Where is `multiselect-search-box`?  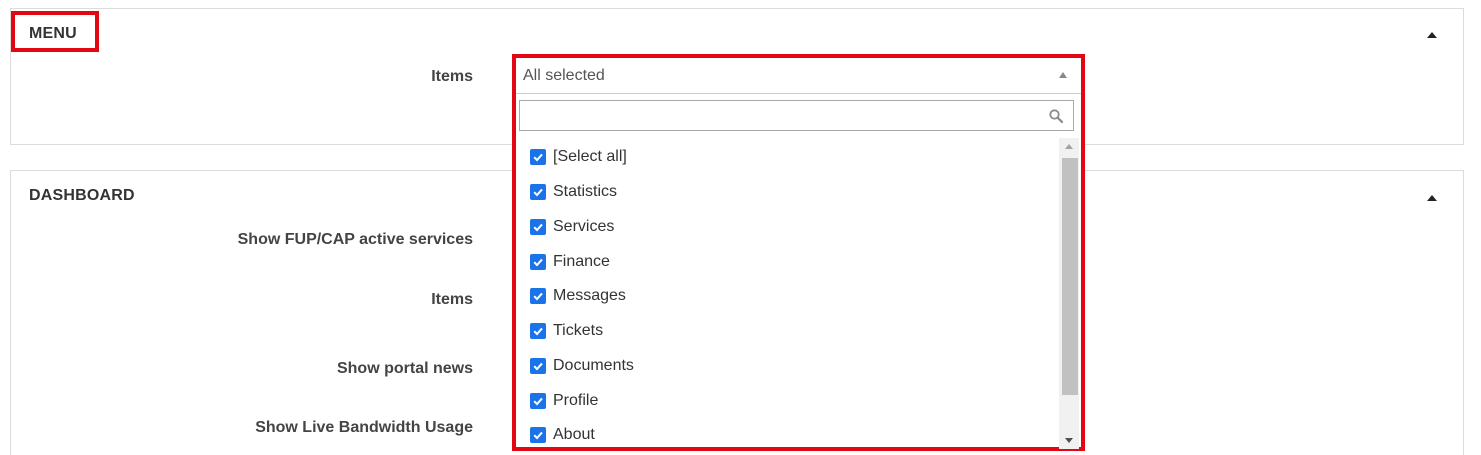
multiselect-search-box is located at coordinates (796, 115).